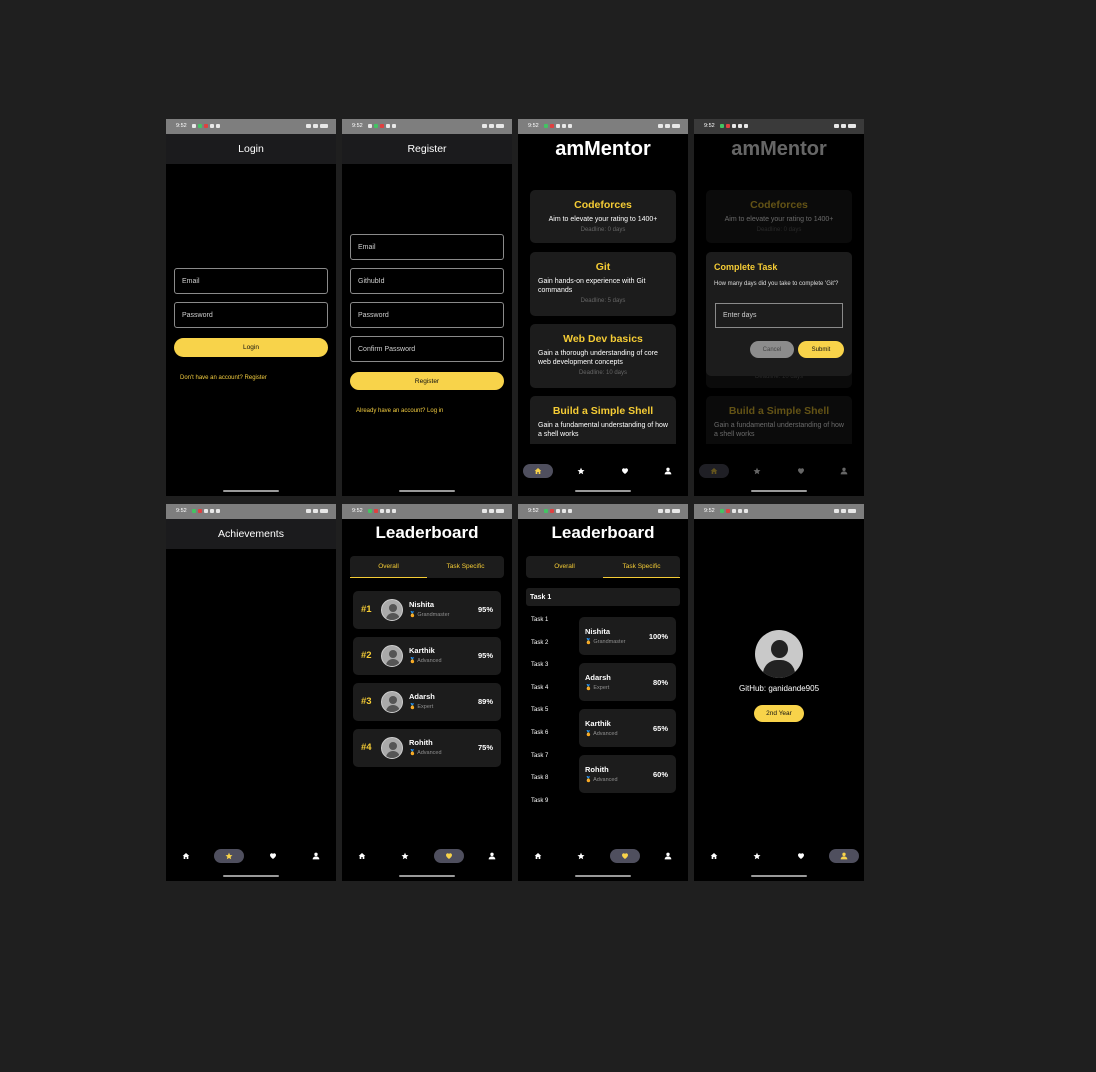  What do you see at coordinates (779, 713) in the screenshot?
I see `year-badge: 2nd Year` at bounding box center [779, 713].